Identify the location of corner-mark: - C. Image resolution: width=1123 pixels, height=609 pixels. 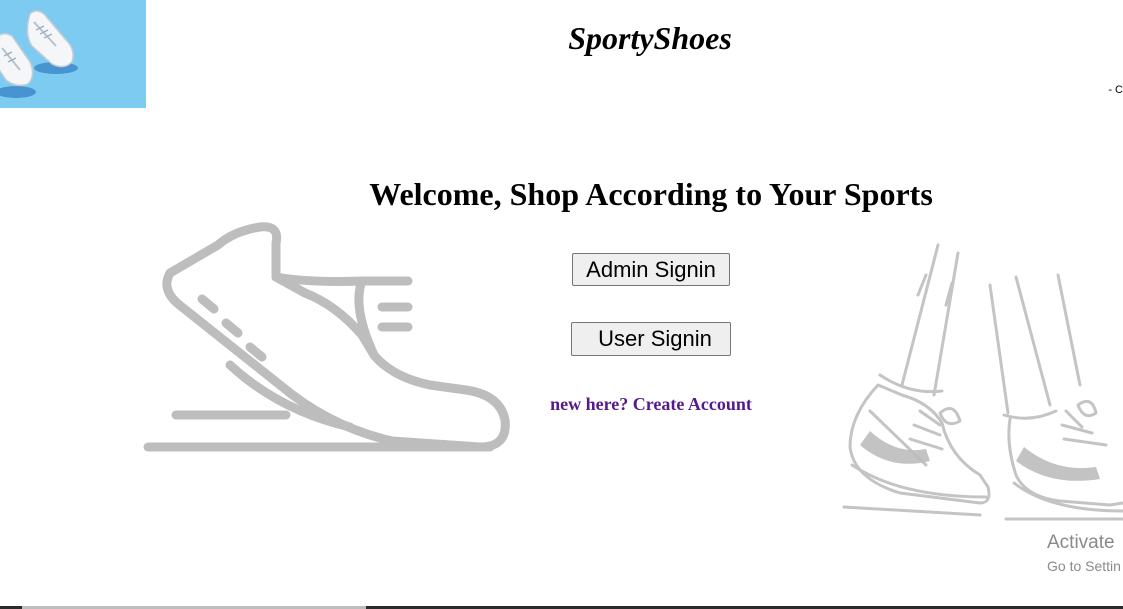
(1115, 90).